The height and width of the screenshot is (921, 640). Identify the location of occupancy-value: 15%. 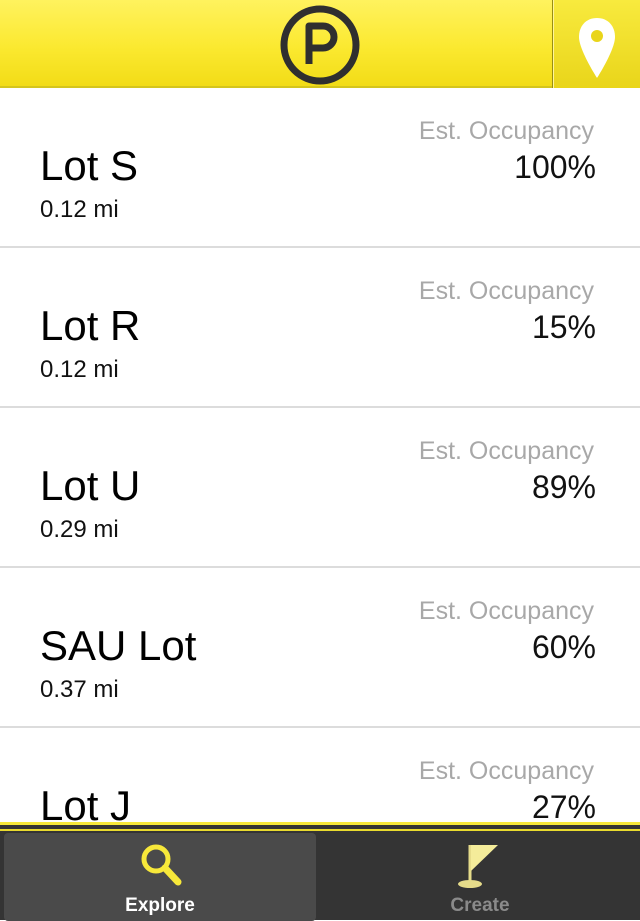
(563, 327).